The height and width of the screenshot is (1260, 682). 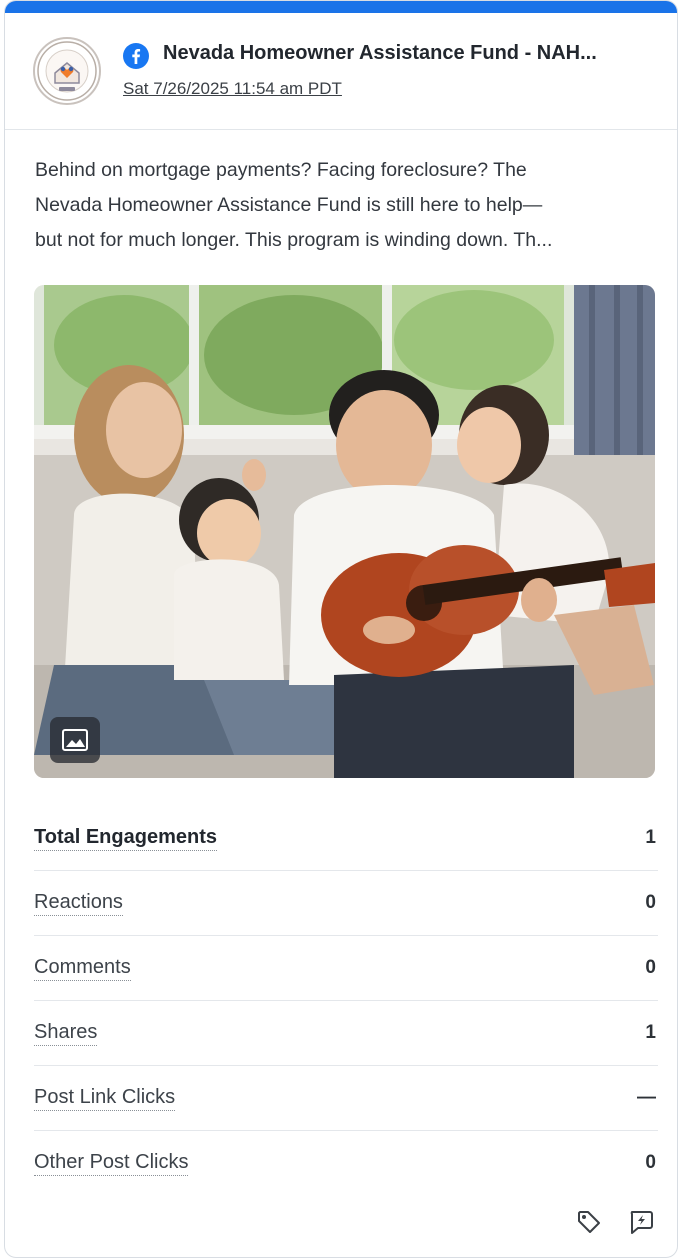 What do you see at coordinates (125, 838) in the screenshot?
I see `metric-label: Total Engagements` at bounding box center [125, 838].